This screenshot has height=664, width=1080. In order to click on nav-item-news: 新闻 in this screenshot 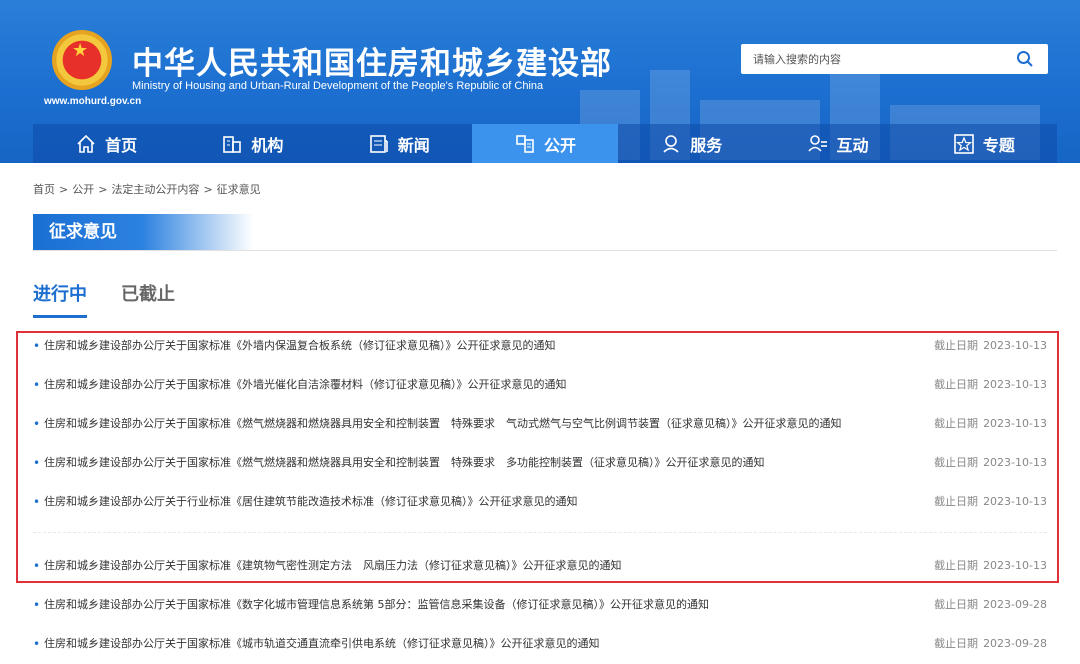, I will do `click(399, 143)`.